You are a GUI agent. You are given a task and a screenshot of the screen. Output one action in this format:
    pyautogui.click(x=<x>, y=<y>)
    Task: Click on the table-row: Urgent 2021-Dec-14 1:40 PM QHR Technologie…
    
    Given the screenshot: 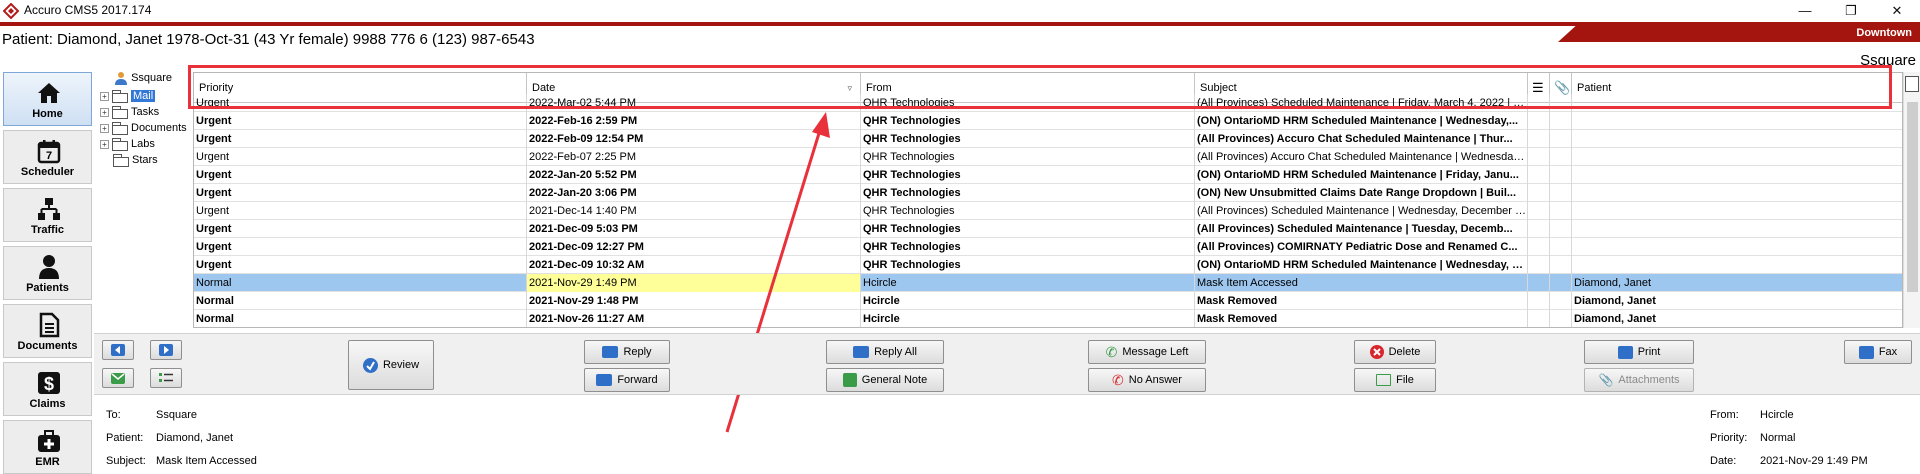 What is the action you would take?
    pyautogui.click(x=1048, y=211)
    